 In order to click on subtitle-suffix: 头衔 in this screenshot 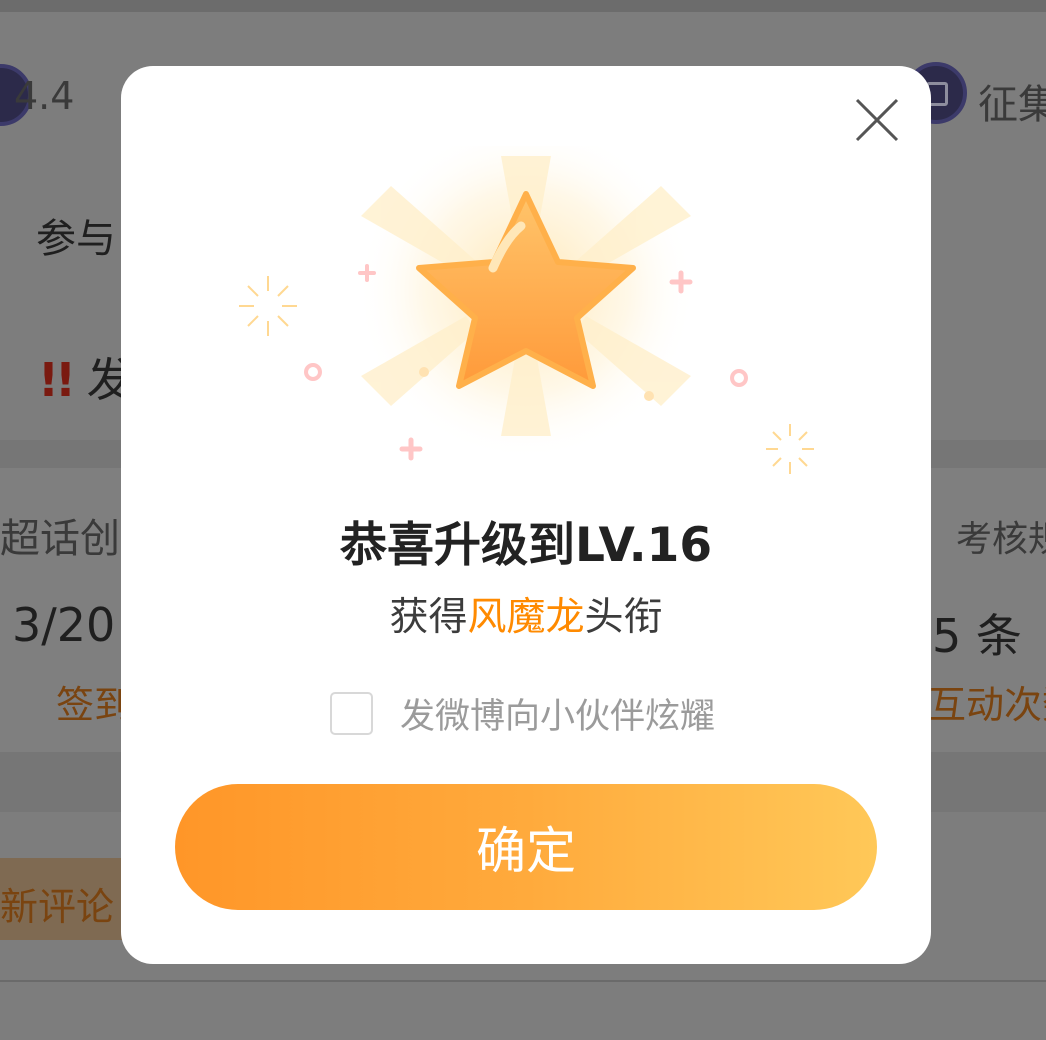, I will do `click(623, 617)`.